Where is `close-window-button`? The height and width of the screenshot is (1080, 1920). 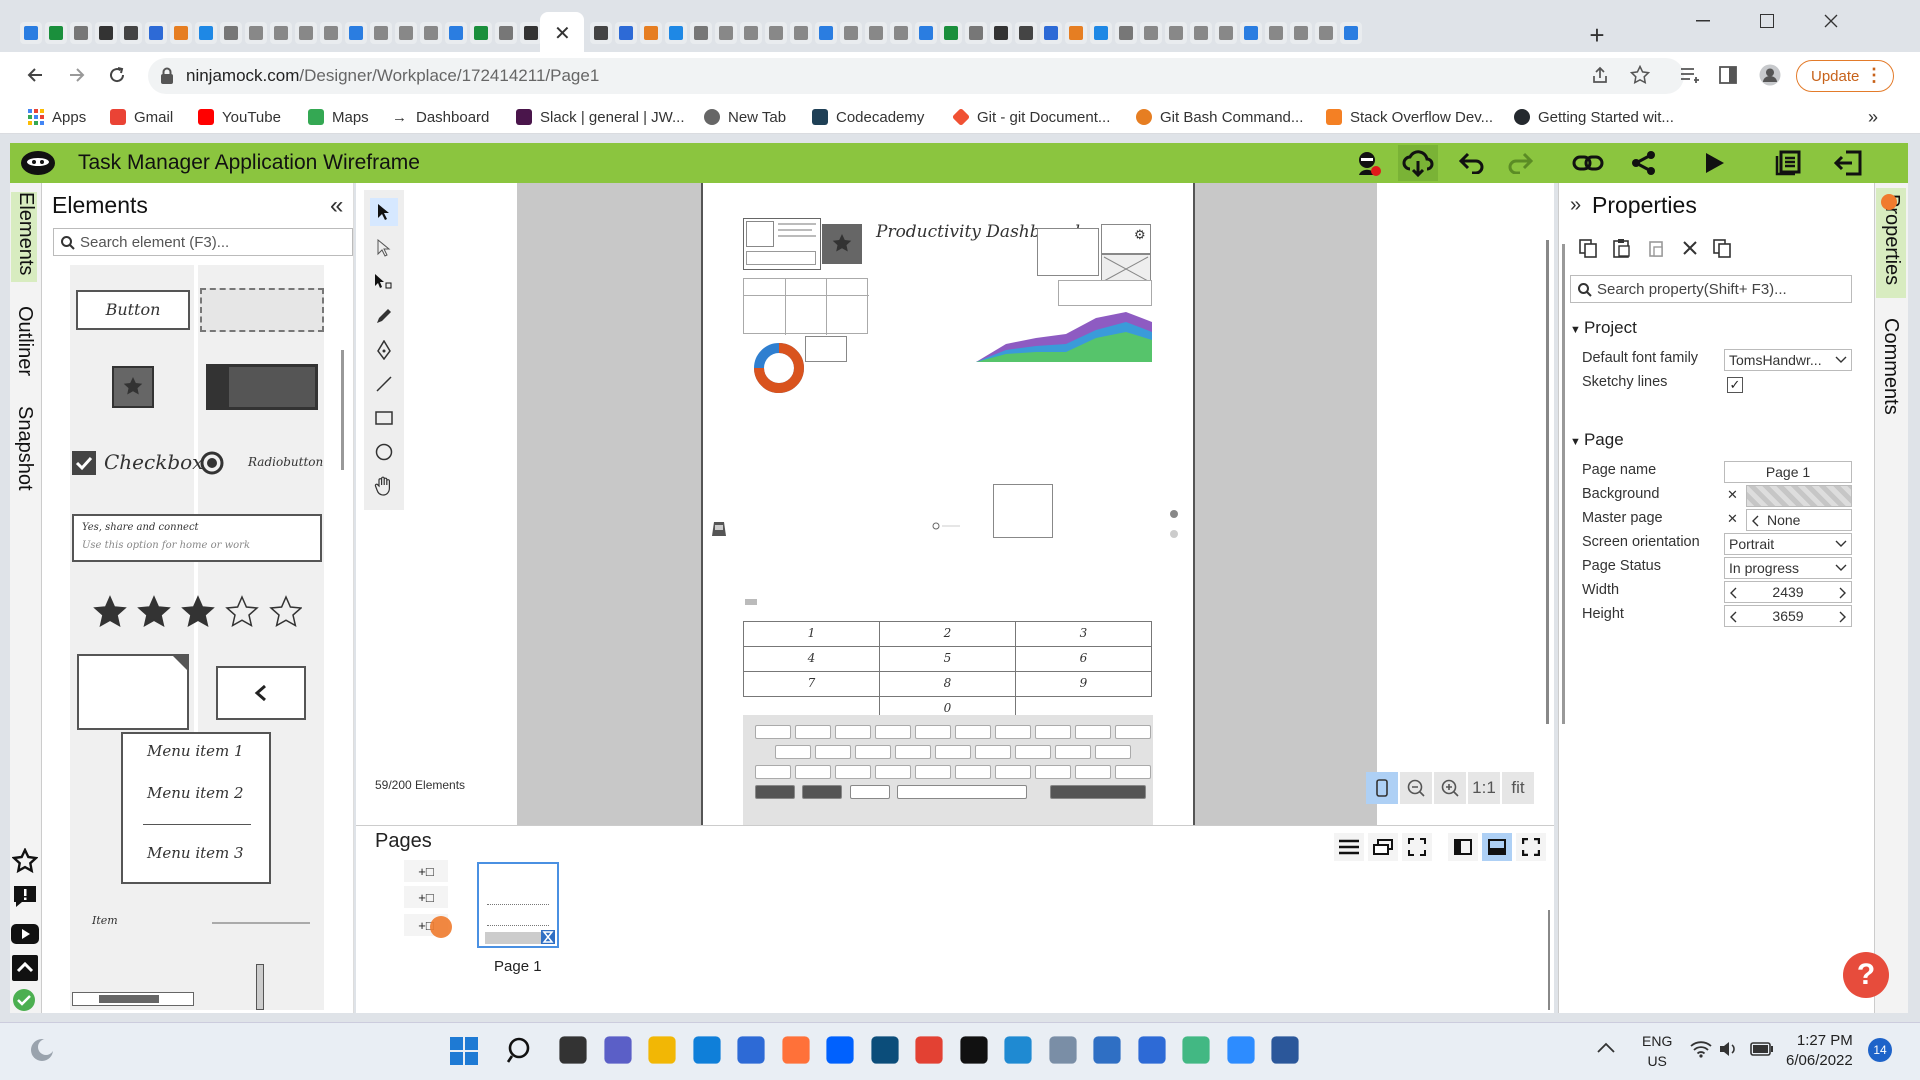 close-window-button is located at coordinates (1831, 21).